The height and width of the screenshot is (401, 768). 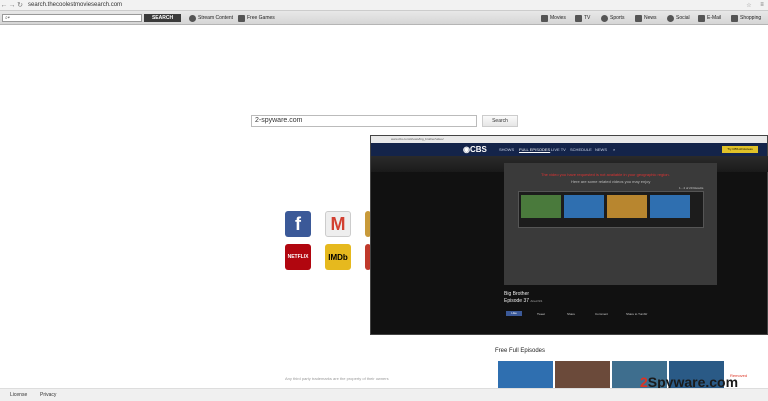 I want to click on tv-icon, so click(x=578, y=18).